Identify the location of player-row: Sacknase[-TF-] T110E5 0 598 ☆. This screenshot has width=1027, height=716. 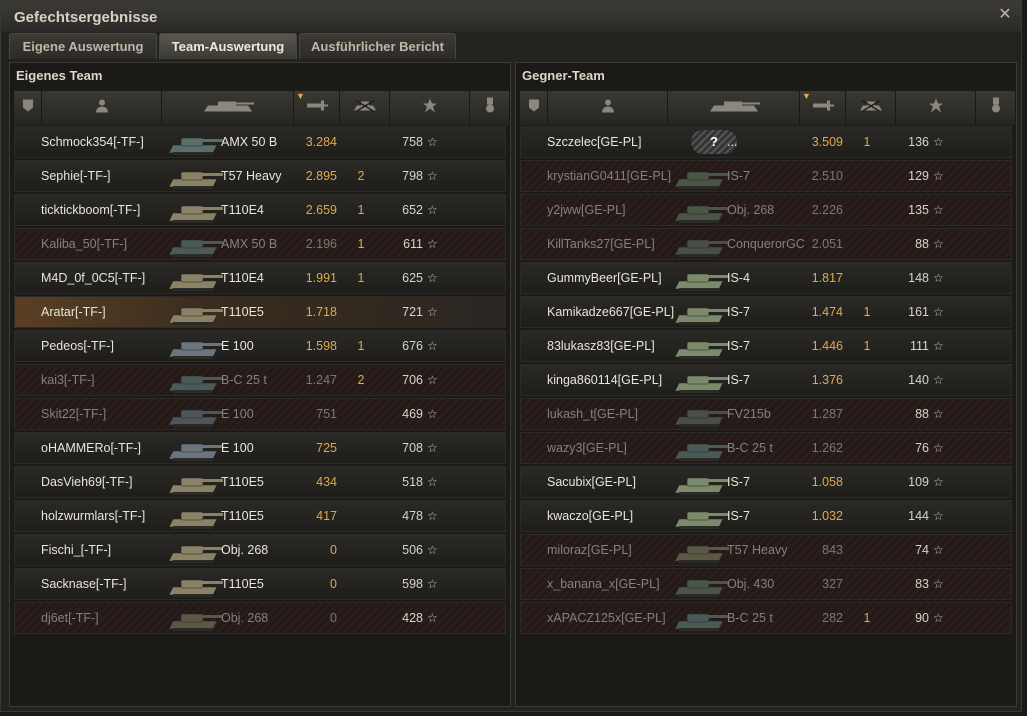
(260, 584).